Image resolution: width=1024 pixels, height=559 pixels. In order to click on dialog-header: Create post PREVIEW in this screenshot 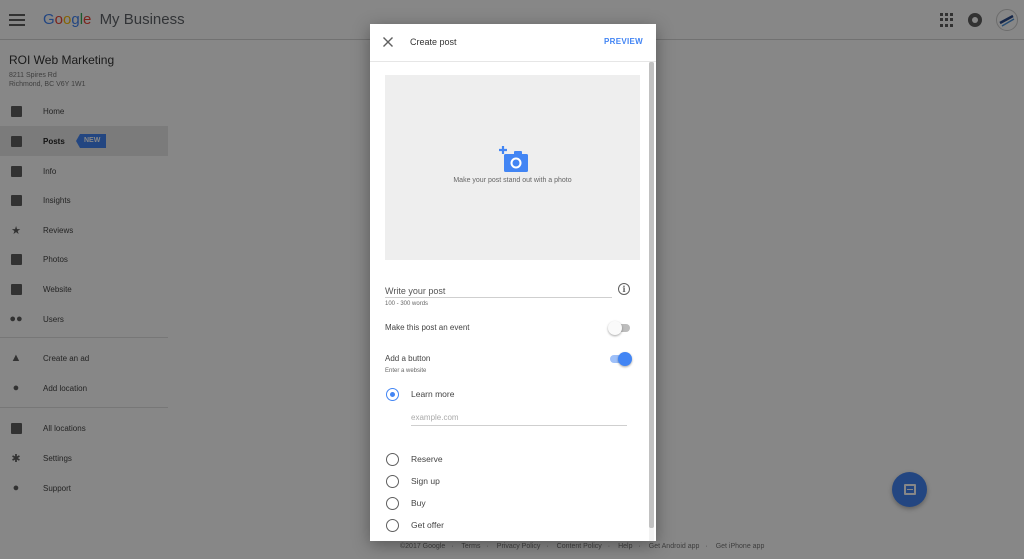, I will do `click(513, 43)`.